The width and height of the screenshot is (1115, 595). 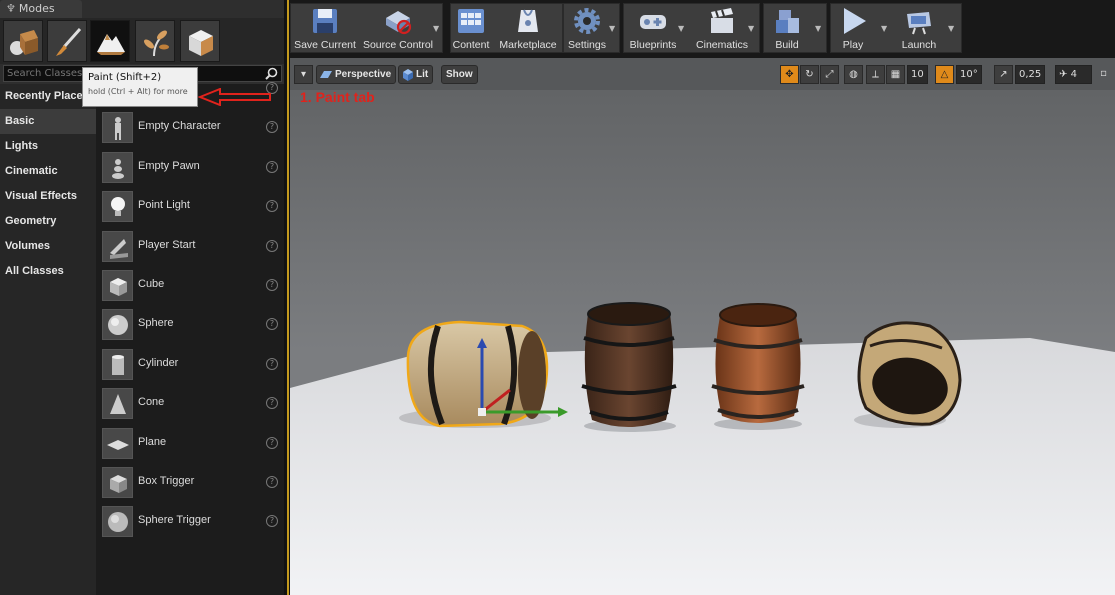 I want to click on globe-icon: ◍, so click(x=853, y=74).